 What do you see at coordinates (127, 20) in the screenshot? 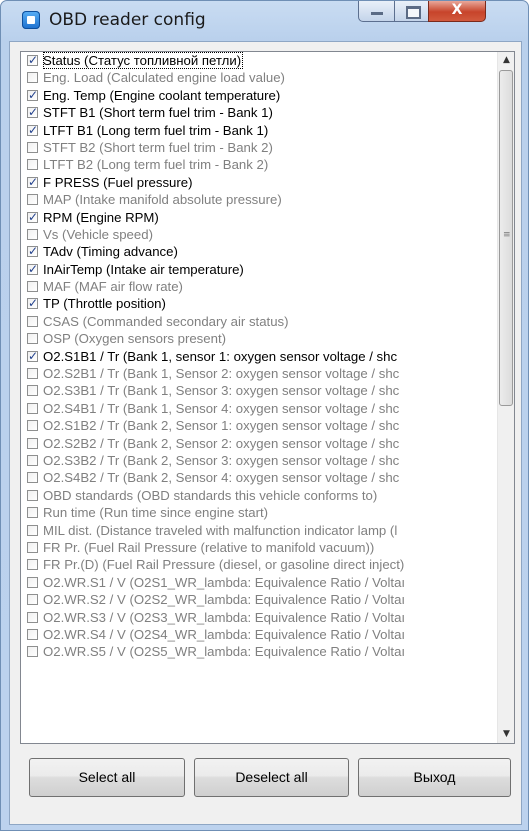
I see `window-title: OBD reader config` at bounding box center [127, 20].